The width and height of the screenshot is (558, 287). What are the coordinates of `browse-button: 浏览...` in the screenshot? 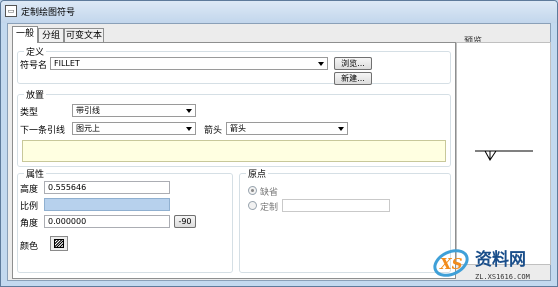 It's located at (353, 63).